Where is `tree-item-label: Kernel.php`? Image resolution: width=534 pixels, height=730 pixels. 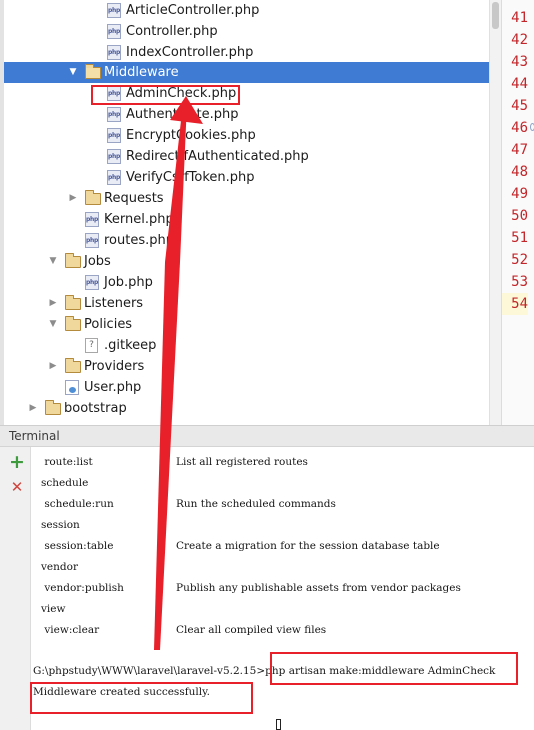
tree-item-label: Kernel.php is located at coordinates (139, 219).